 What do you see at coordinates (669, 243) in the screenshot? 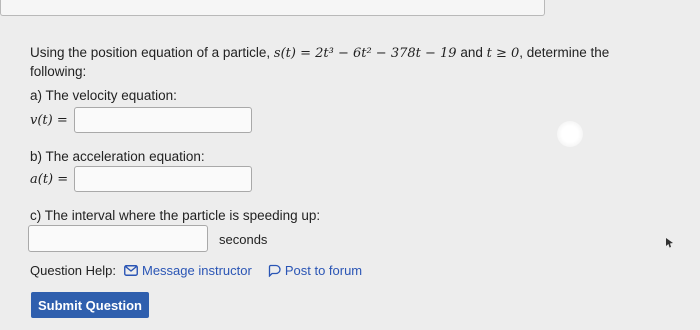
I see `mouse-pointer-icon` at bounding box center [669, 243].